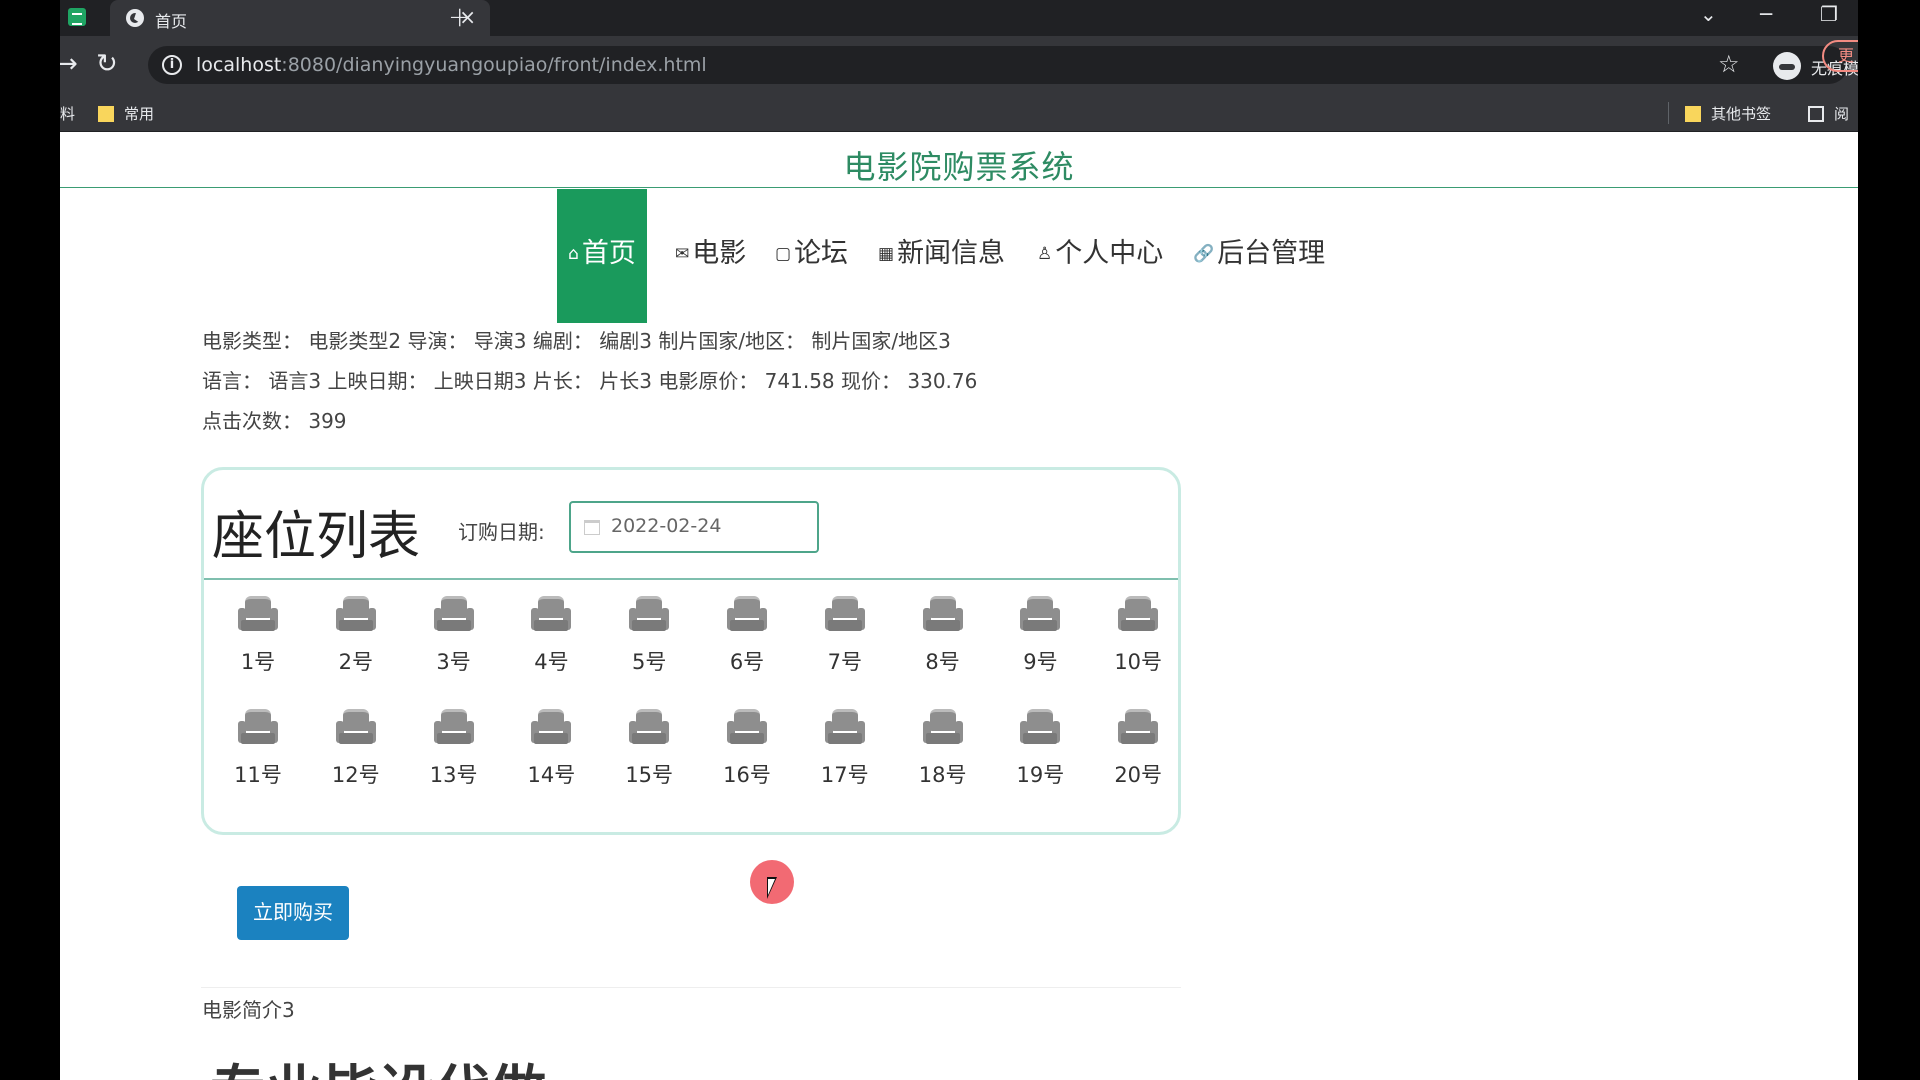  Describe the element at coordinates (258, 662) in the screenshot. I see `seat-number: 1号` at that location.